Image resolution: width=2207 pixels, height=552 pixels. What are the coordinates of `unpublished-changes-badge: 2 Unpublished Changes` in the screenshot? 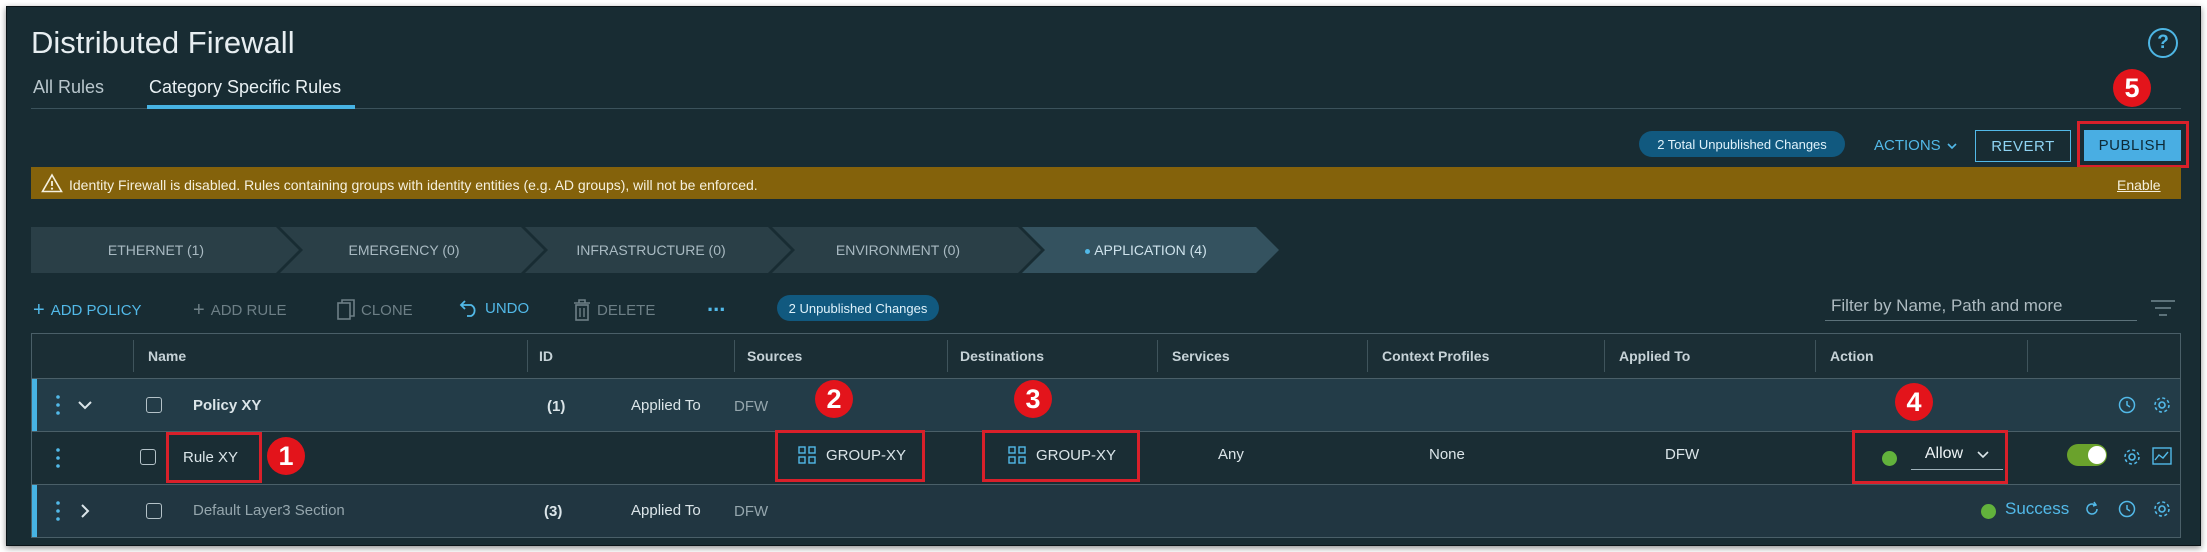 It's located at (858, 308).